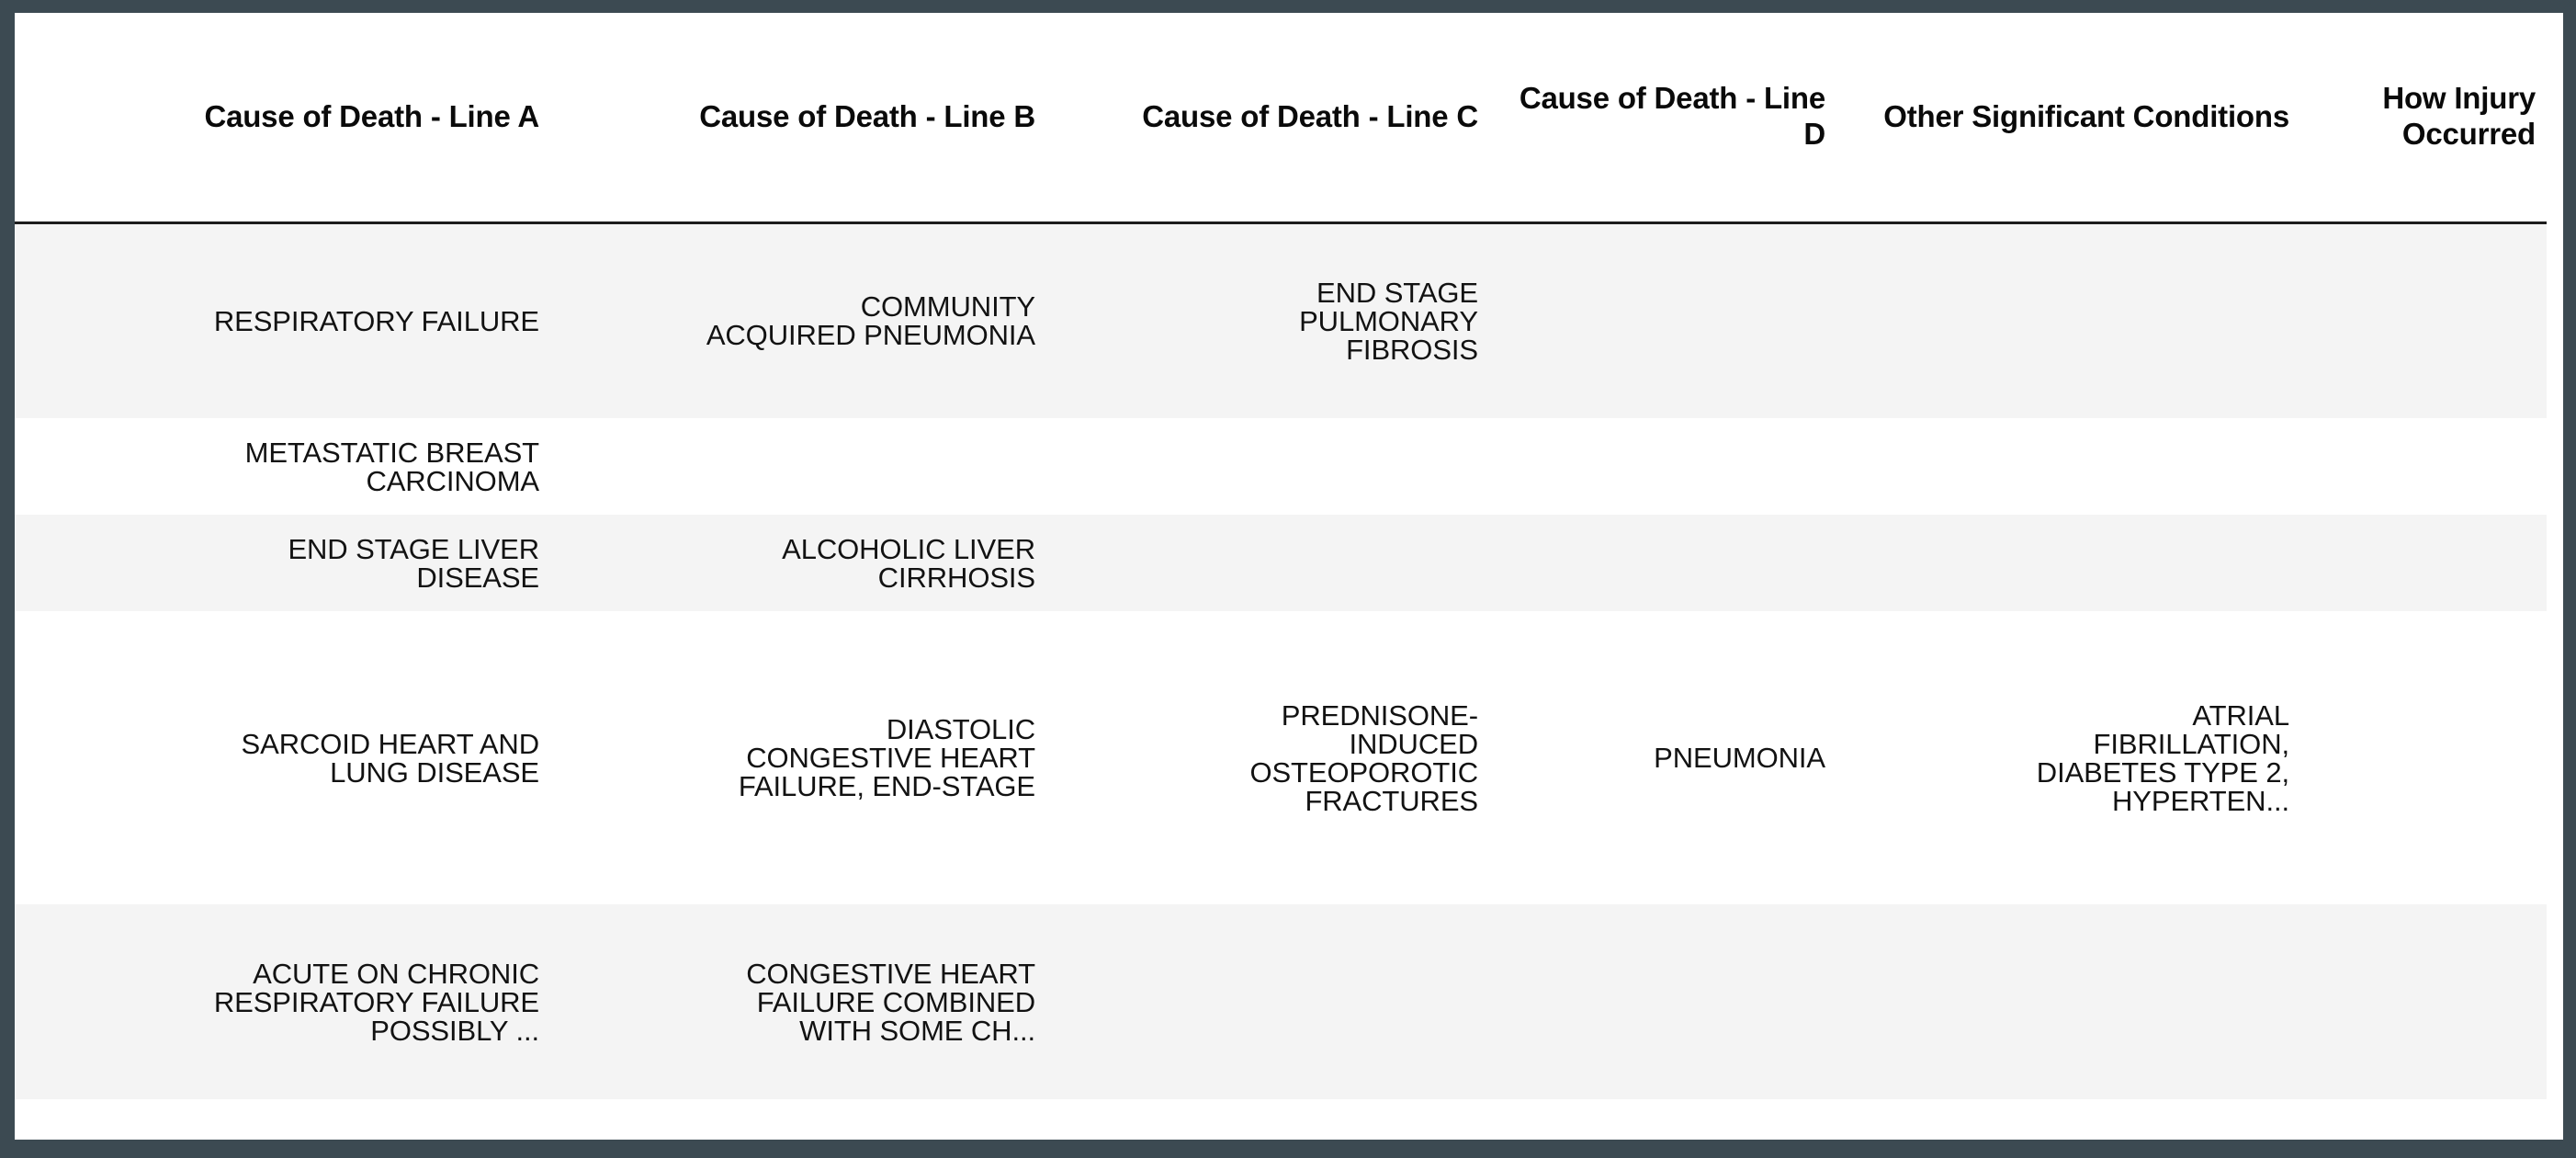 The image size is (2576, 1158). I want to click on cell-line-c: END STAGE PULMONARY FIBROSIS, so click(1267, 320).